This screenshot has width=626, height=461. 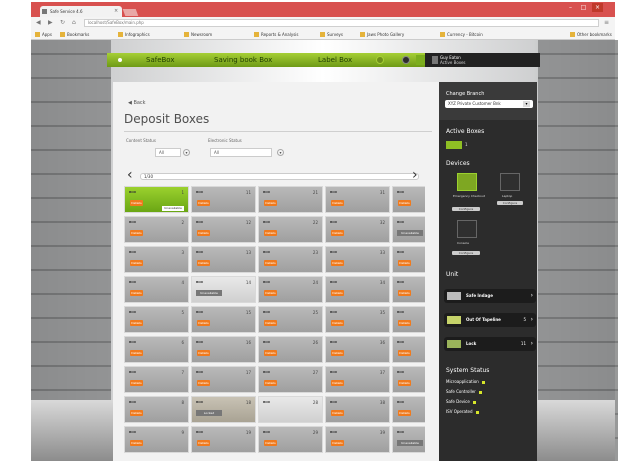 I want to click on deposit-box-cell: BOX 15 Details, so click(x=223, y=319).